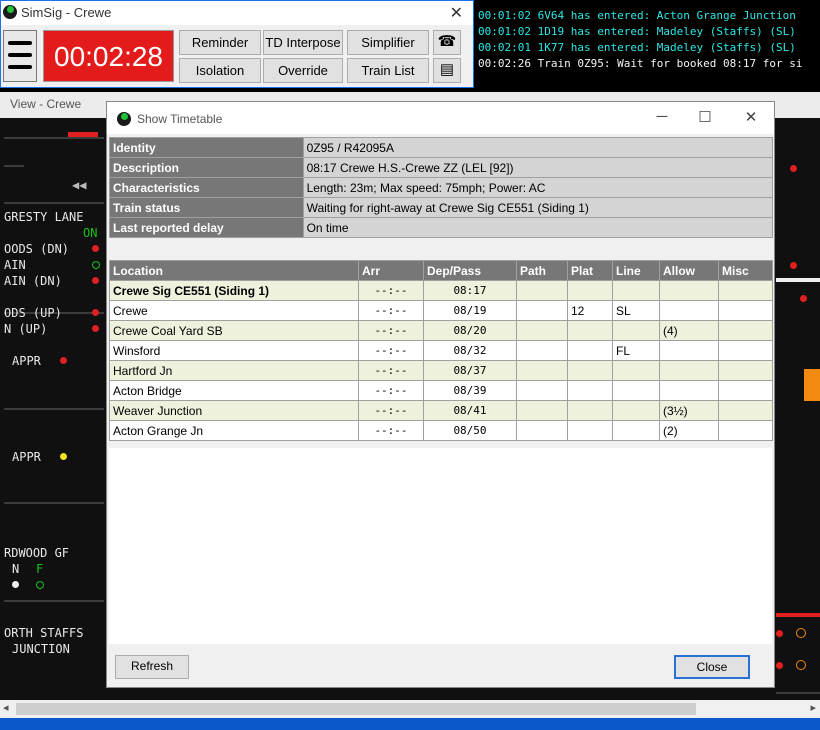 This screenshot has height=730, width=820. What do you see at coordinates (33, 313) in the screenshot?
I see `location-label: ODS (UP)` at bounding box center [33, 313].